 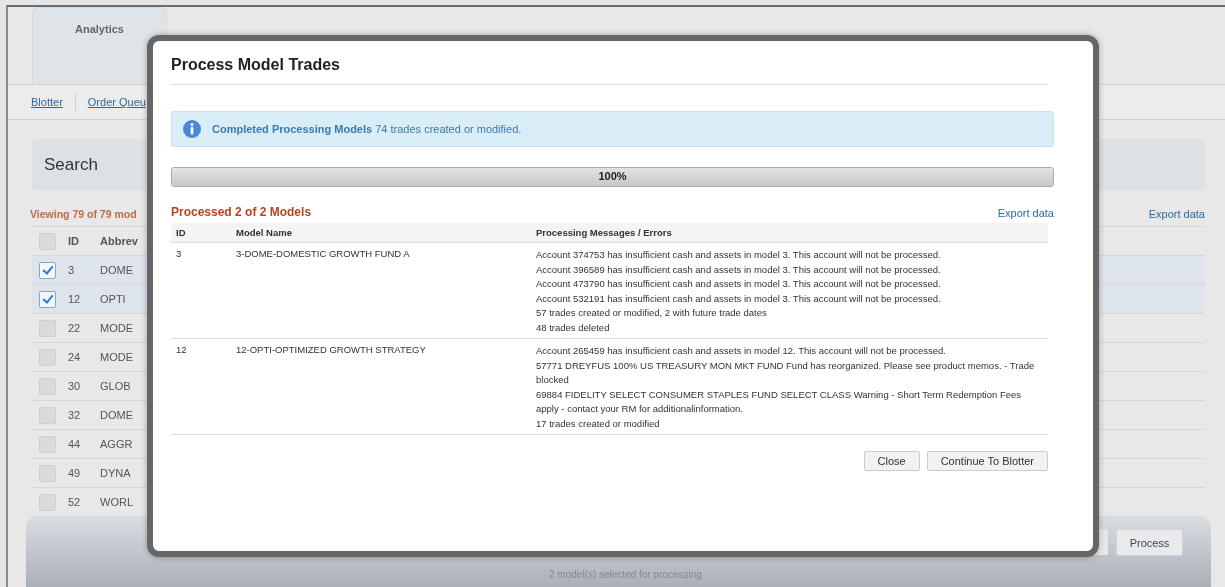 I want to click on alert-message: Completed Processing Models 74 trades created or modified., so click(x=367, y=129).